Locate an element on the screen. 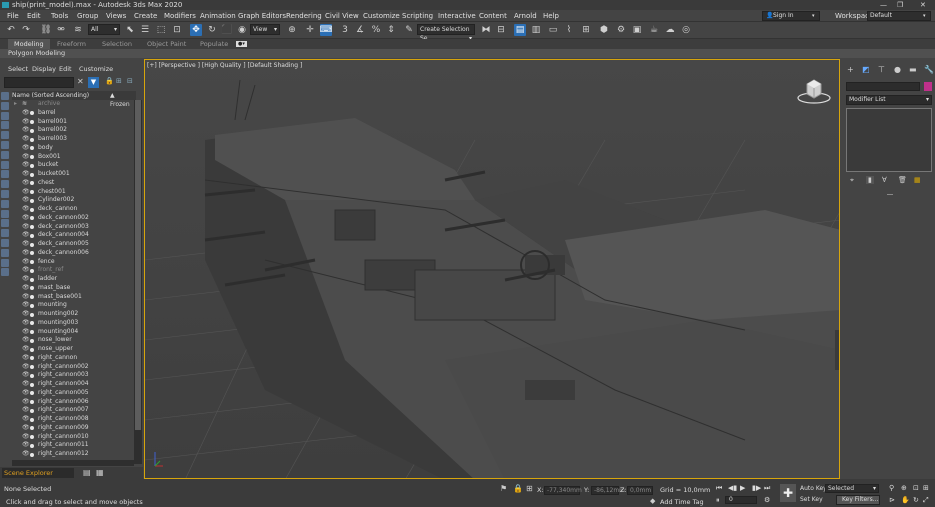 The height and width of the screenshot is (507, 935). select-move-icon: ✥ is located at coordinates (196, 30).